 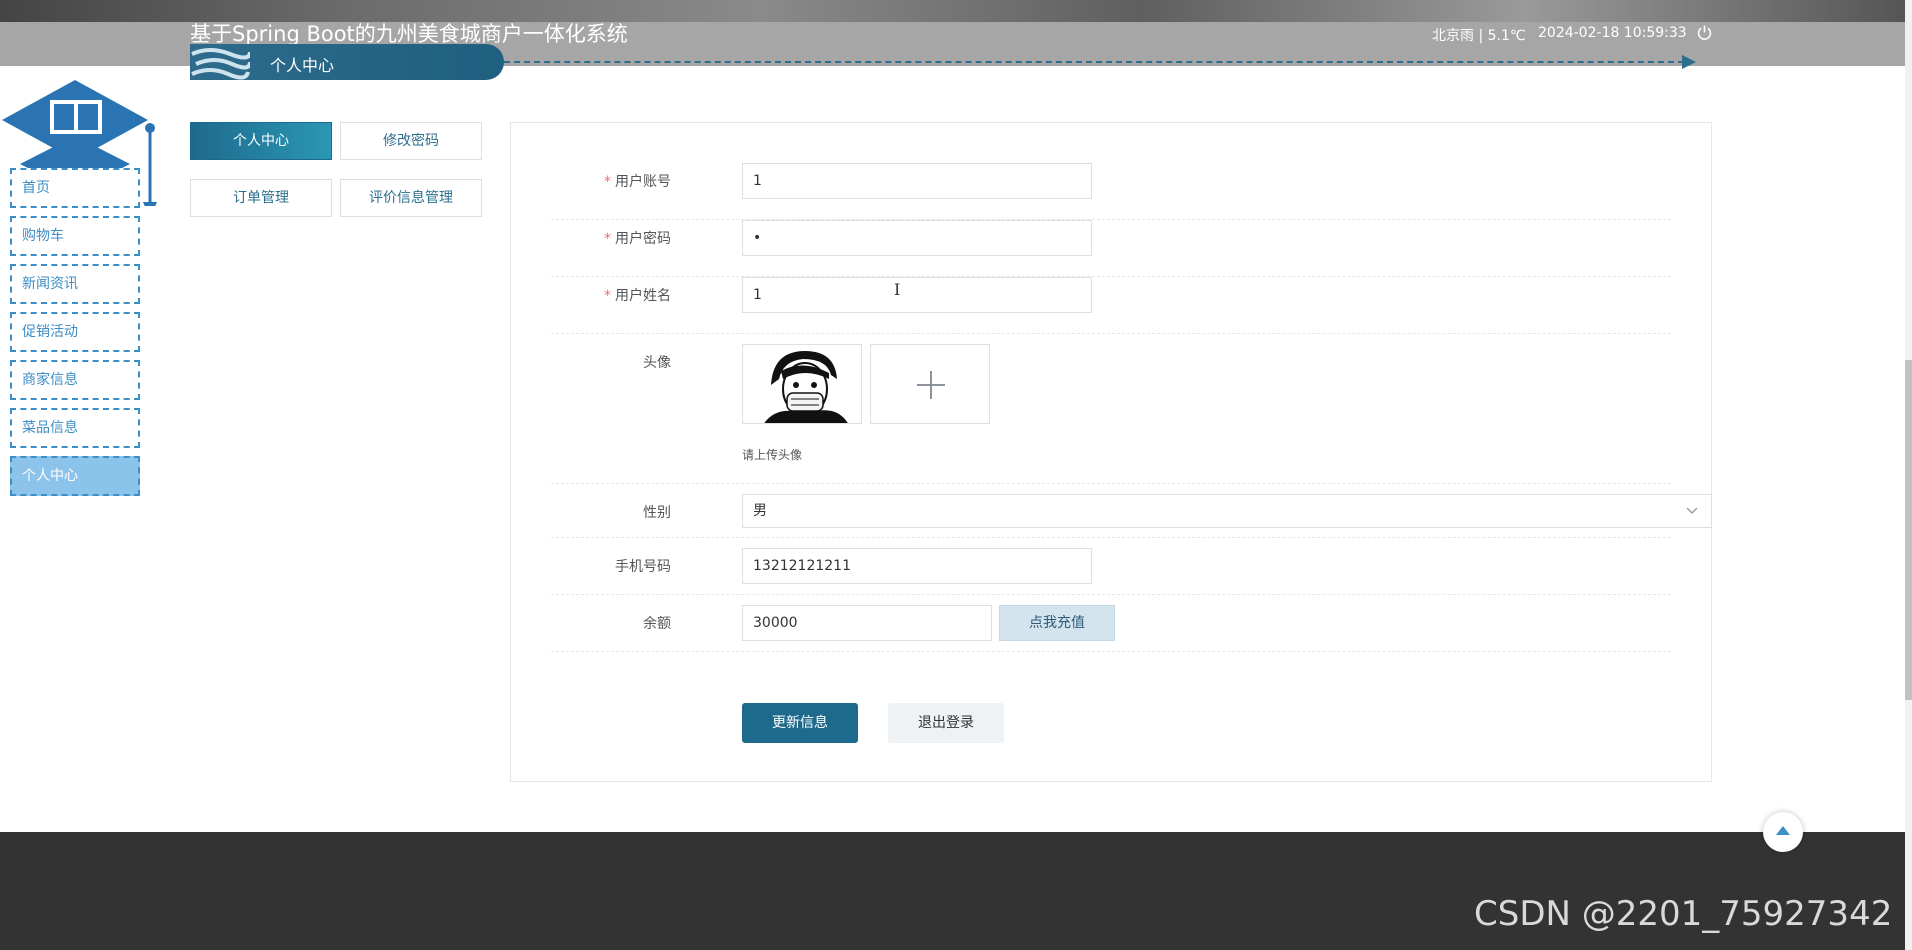 I want to click on phone-row: 手机号码 13212121211, so click(x=1111, y=566).